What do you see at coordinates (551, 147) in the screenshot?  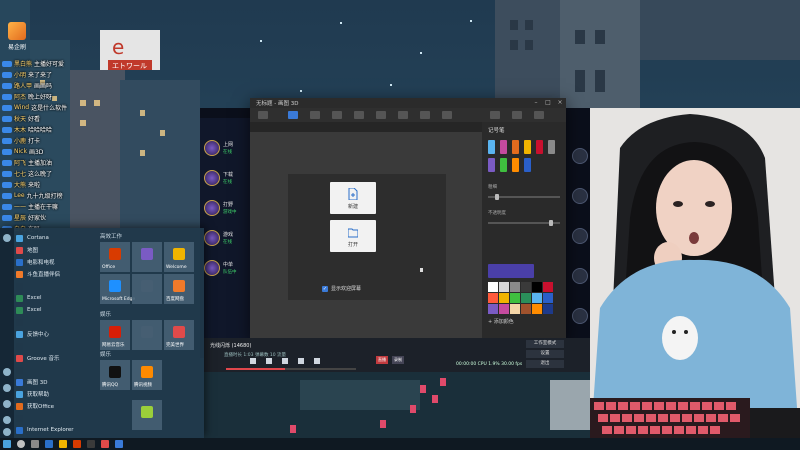 I see `pencil-icon` at bounding box center [551, 147].